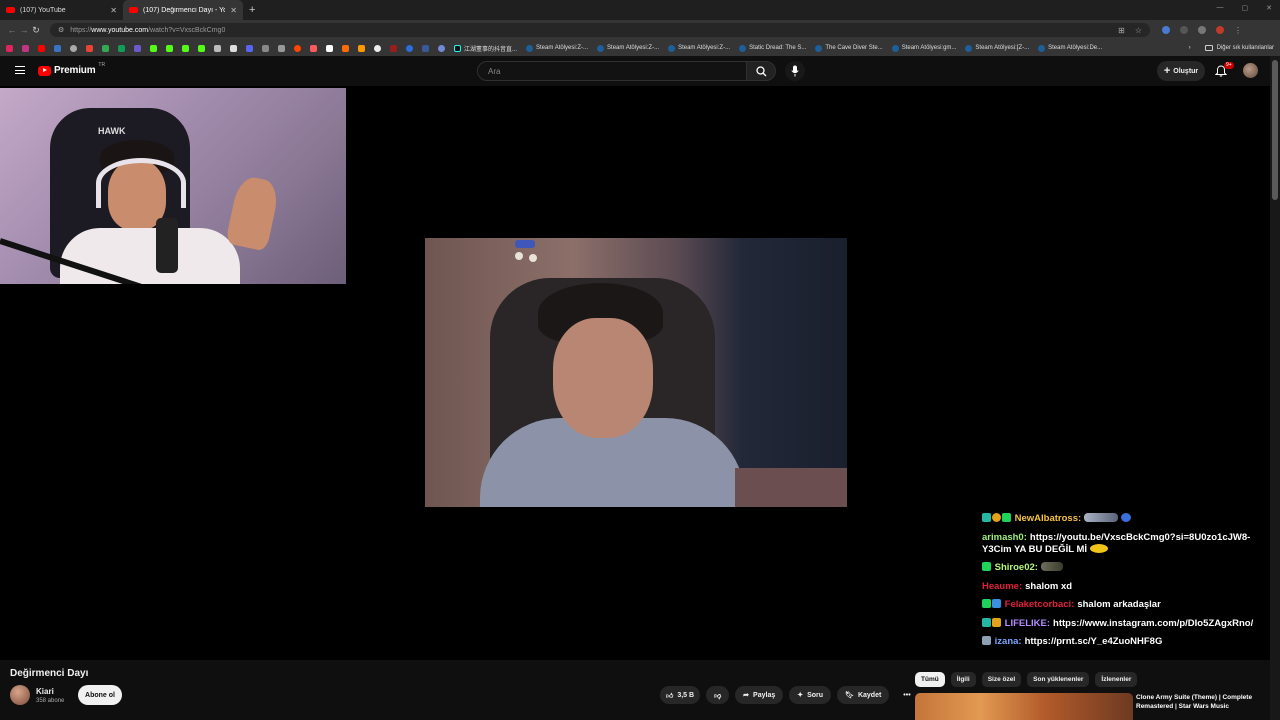 Image resolution: width=1280 pixels, height=720 pixels. Describe the element at coordinates (20, 695) in the screenshot. I see `channel-avatar` at that location.